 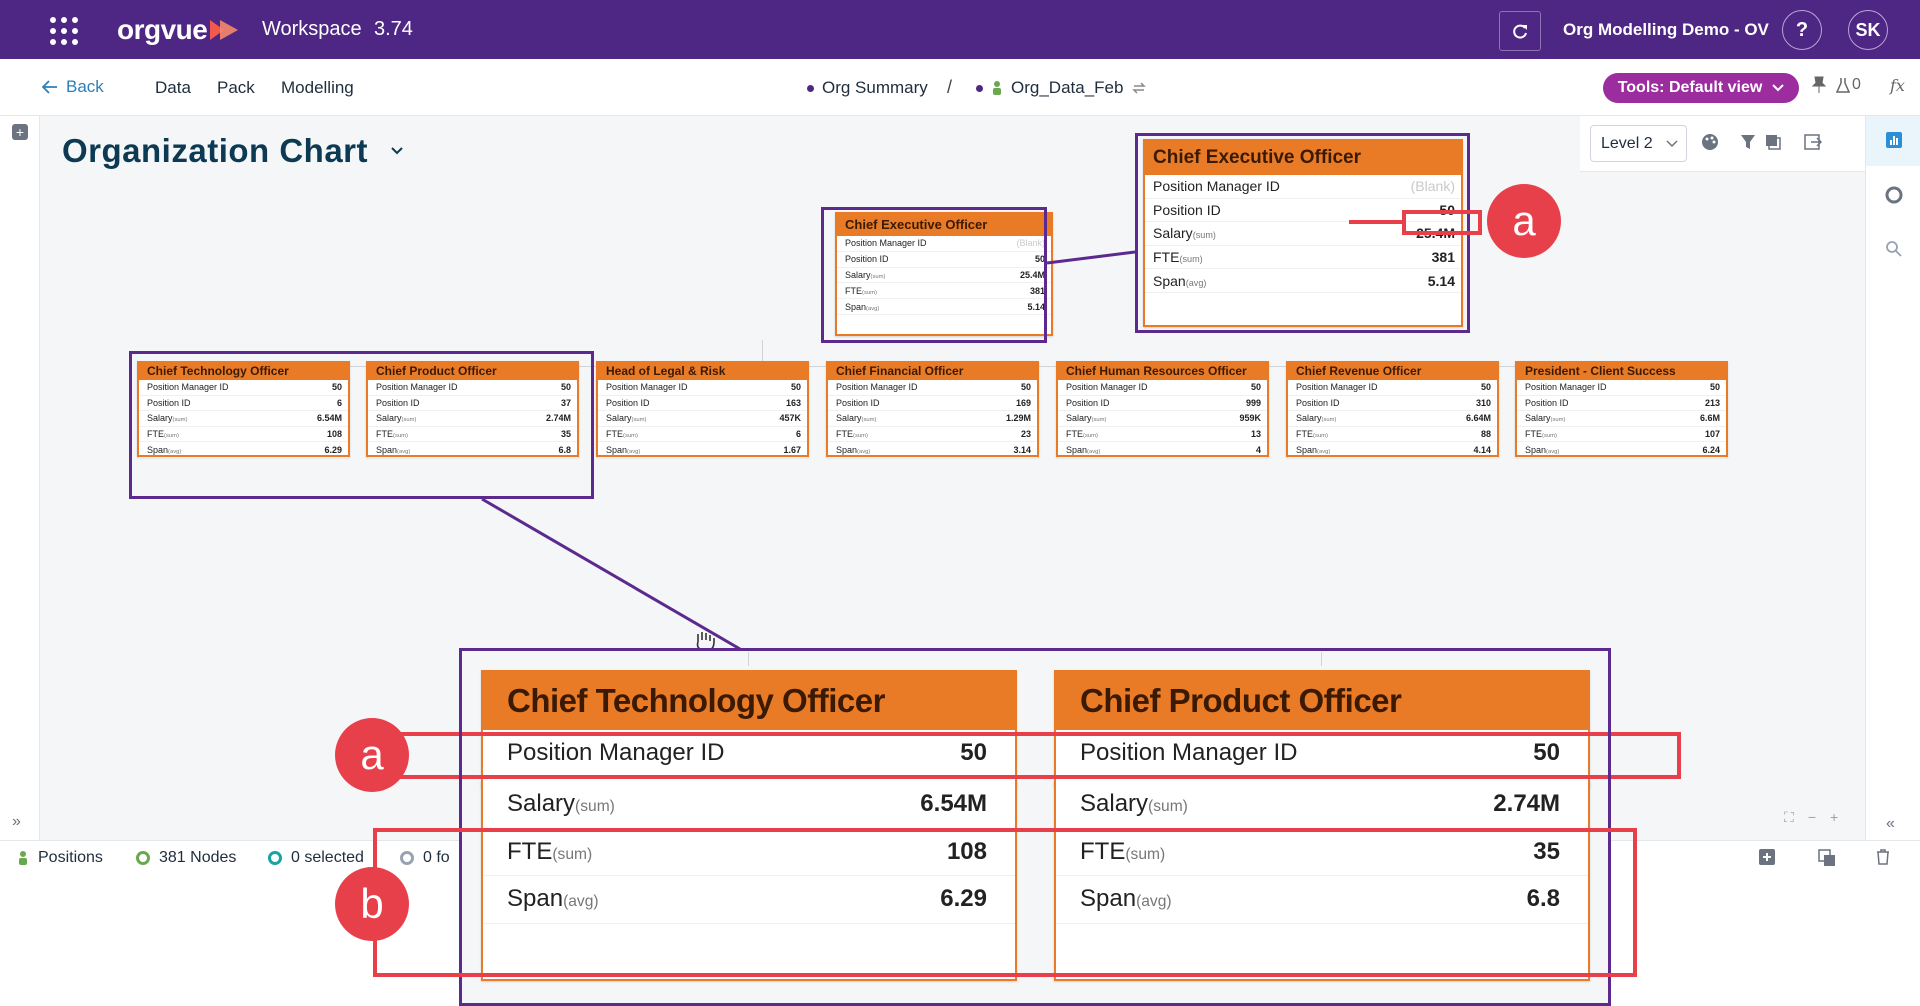 What do you see at coordinates (1767, 857) in the screenshot?
I see `add-icon` at bounding box center [1767, 857].